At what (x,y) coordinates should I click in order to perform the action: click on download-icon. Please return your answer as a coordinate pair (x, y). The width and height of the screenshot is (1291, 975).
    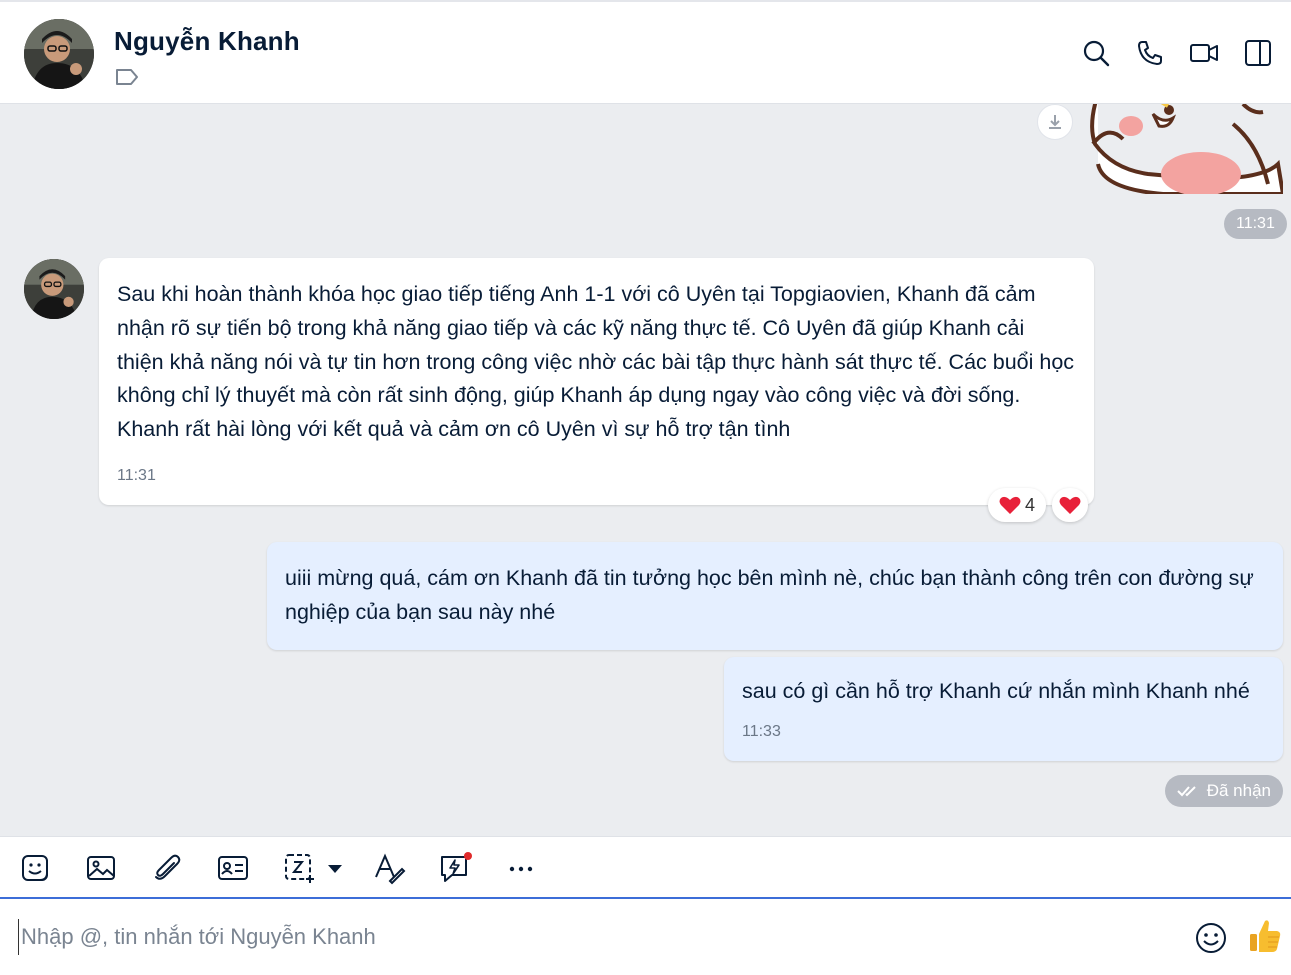
    Looking at the image, I should click on (1055, 122).